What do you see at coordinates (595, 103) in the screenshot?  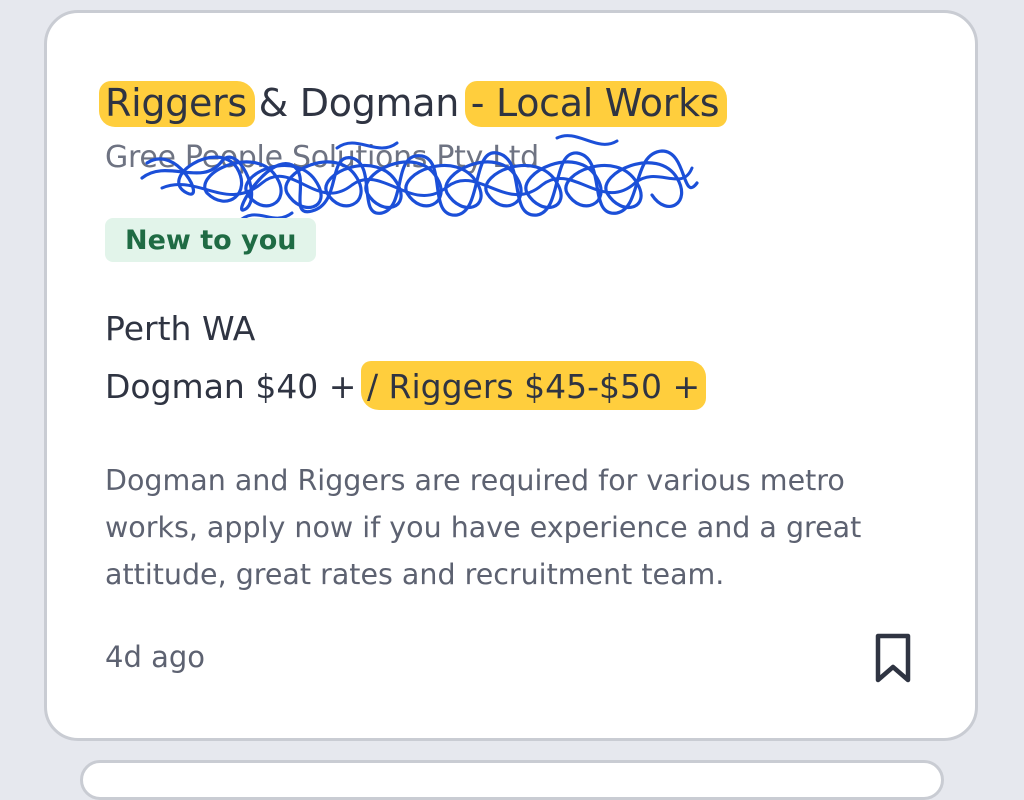 I see `job-title-highlight-local-works: - Local Works` at bounding box center [595, 103].